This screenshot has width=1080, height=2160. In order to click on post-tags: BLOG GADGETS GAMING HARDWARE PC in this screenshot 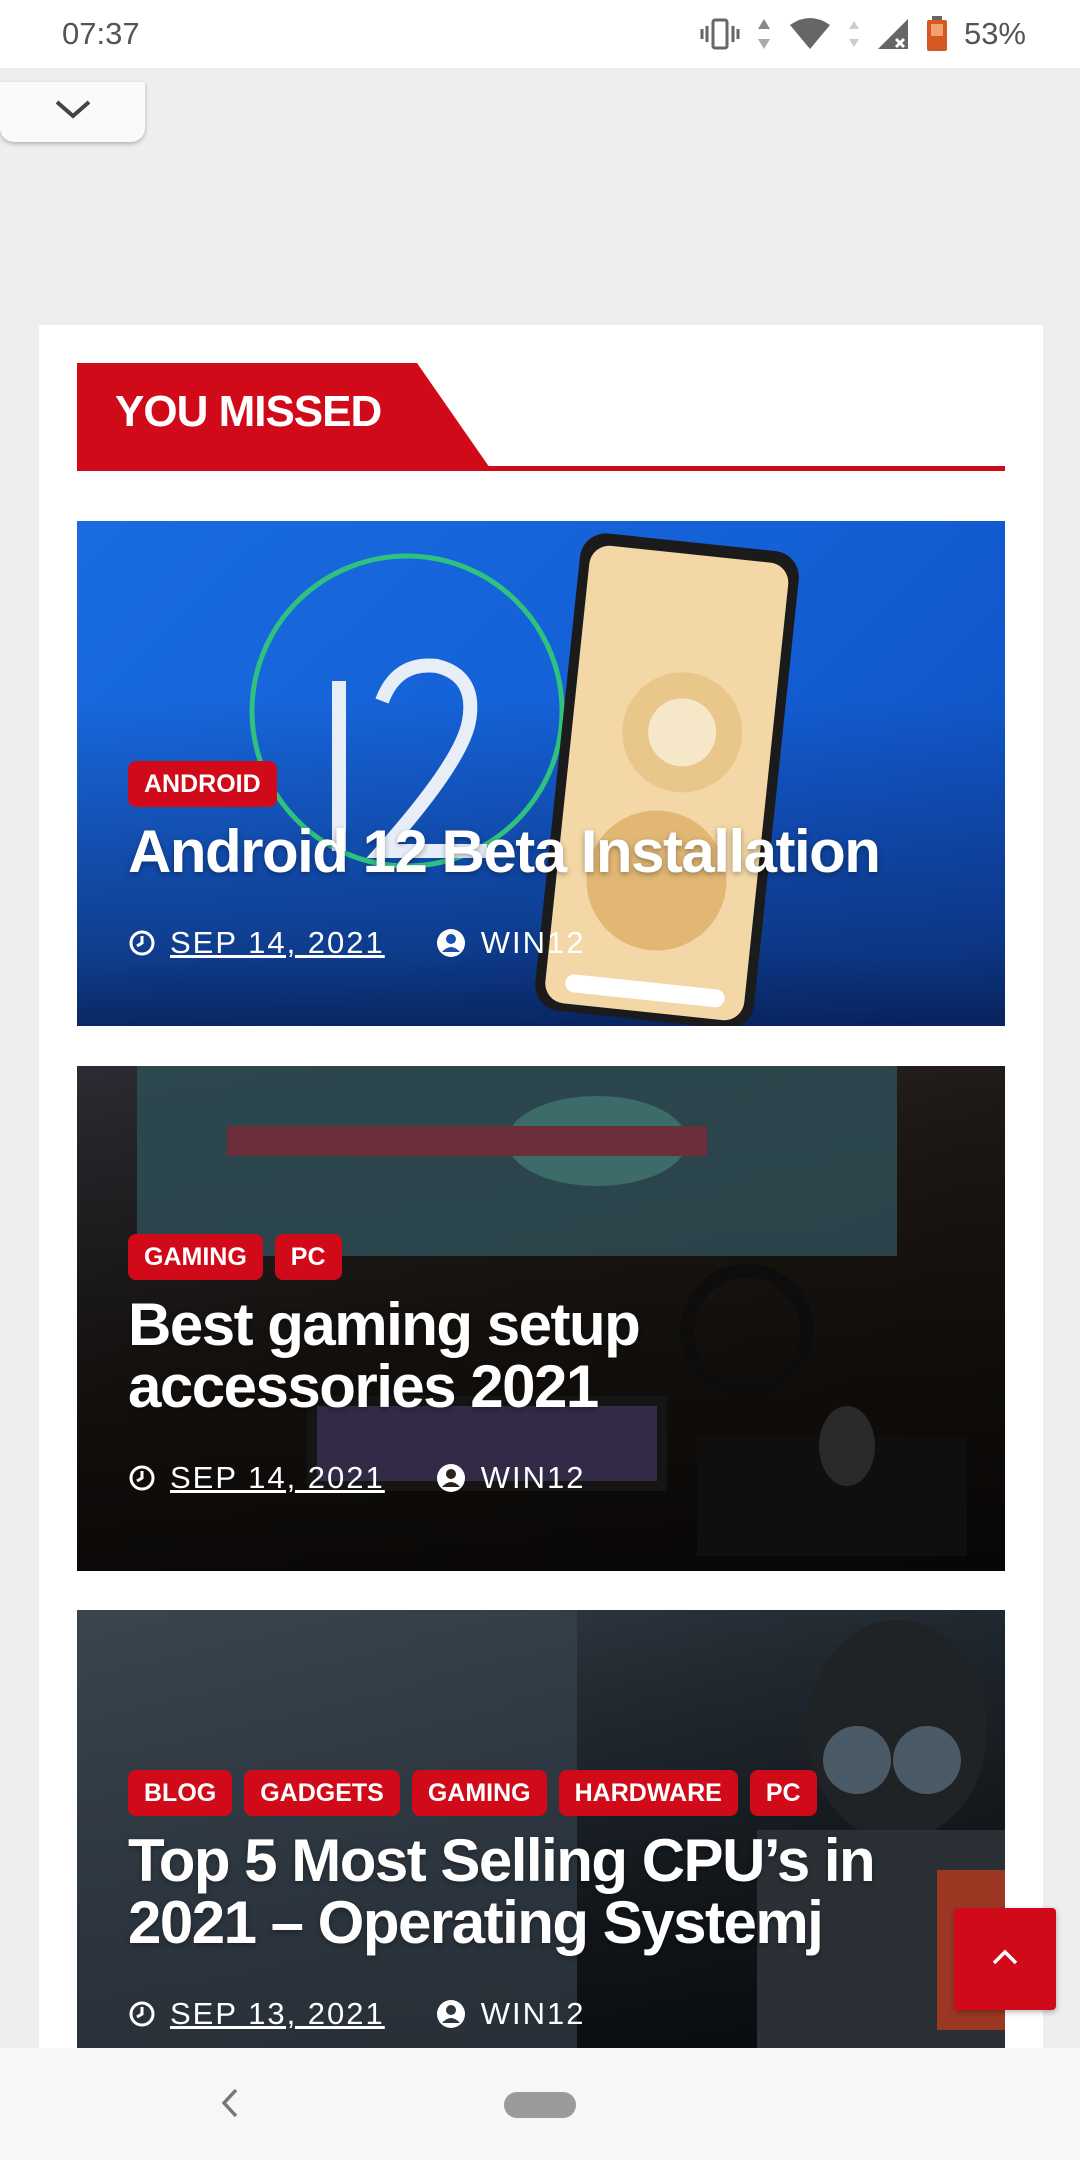, I will do `click(546, 1793)`.